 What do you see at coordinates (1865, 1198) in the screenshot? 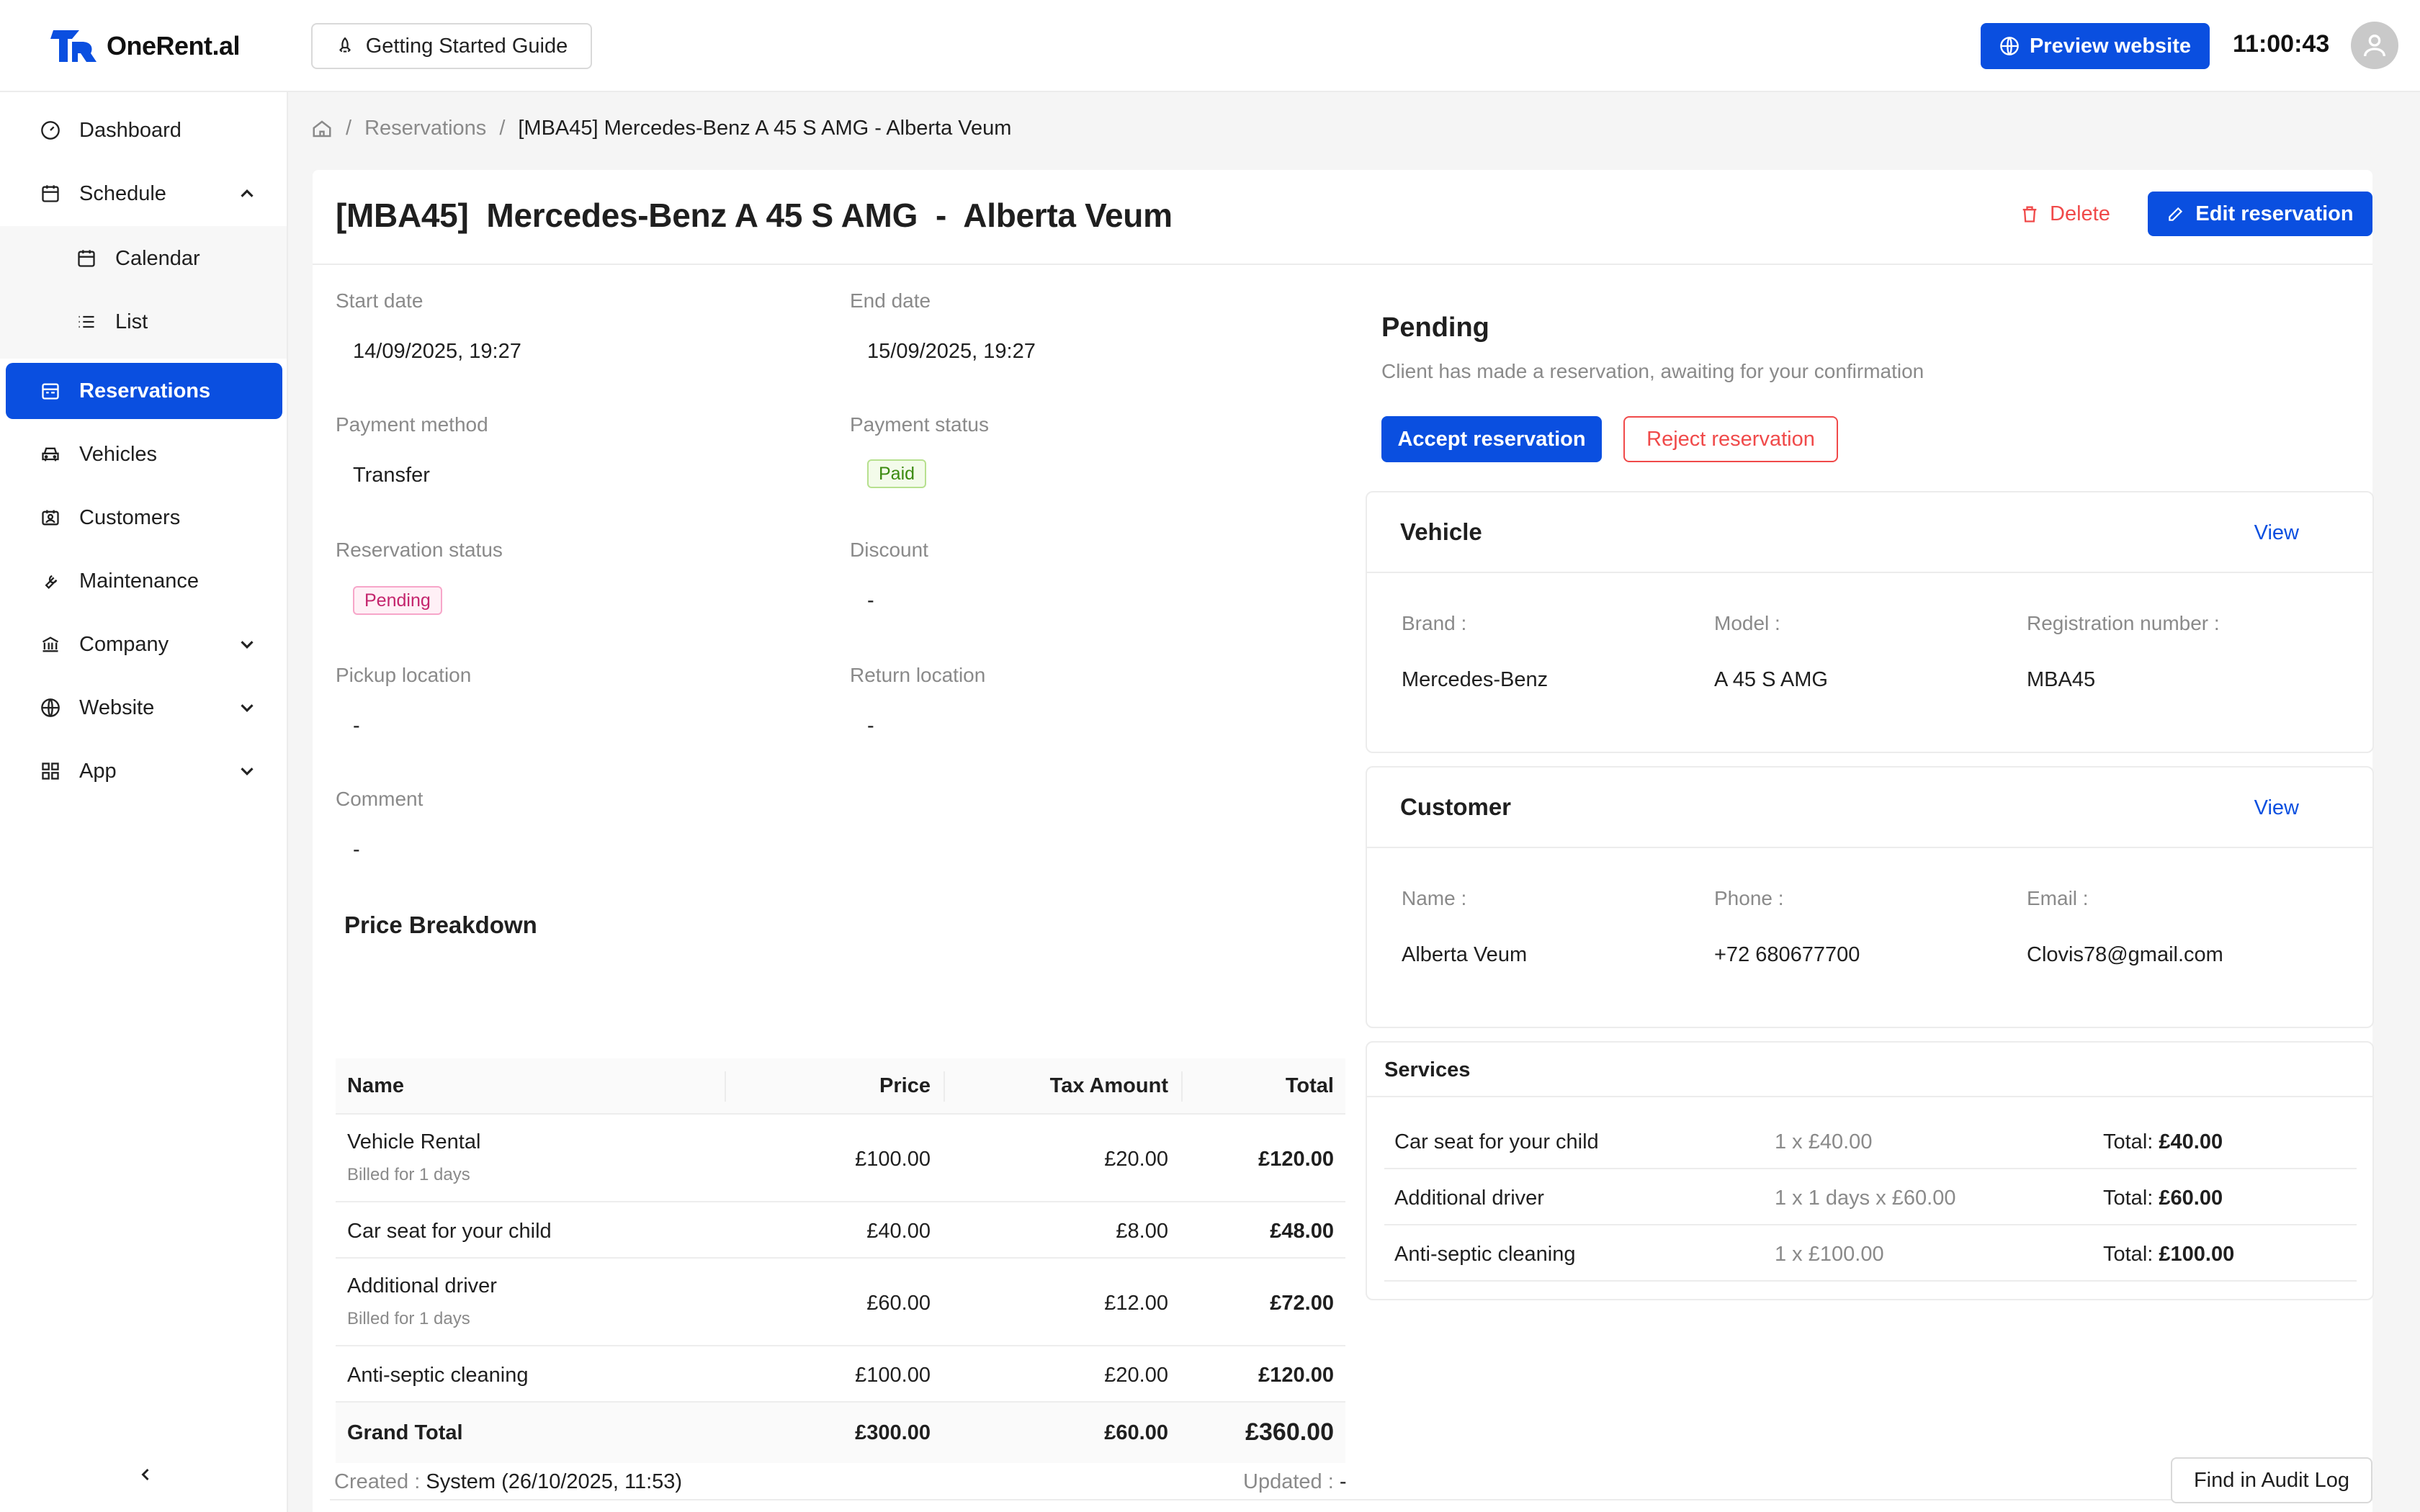
I see `service-quantity: 1 x 1 days x £60.00` at bounding box center [1865, 1198].